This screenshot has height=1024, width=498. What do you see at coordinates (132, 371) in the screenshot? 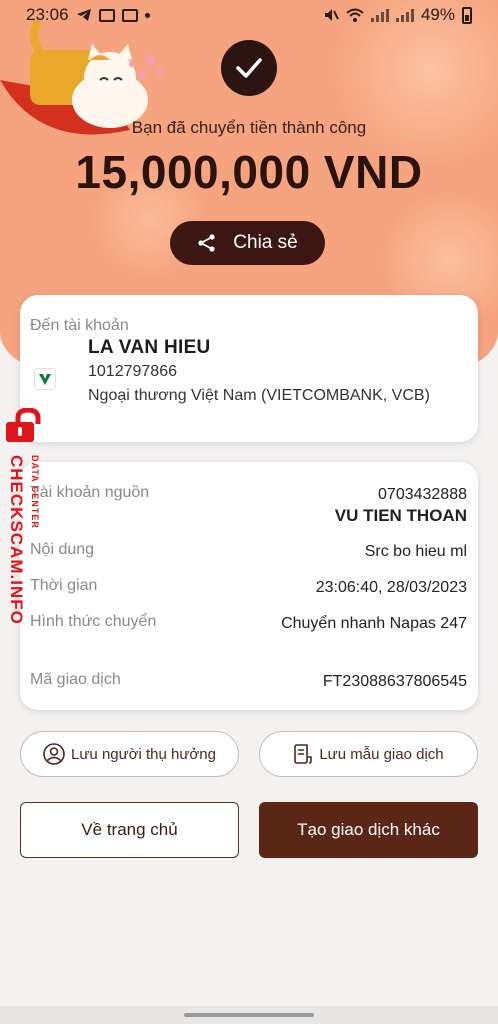
I see `recipient-account: 1012797866` at bounding box center [132, 371].